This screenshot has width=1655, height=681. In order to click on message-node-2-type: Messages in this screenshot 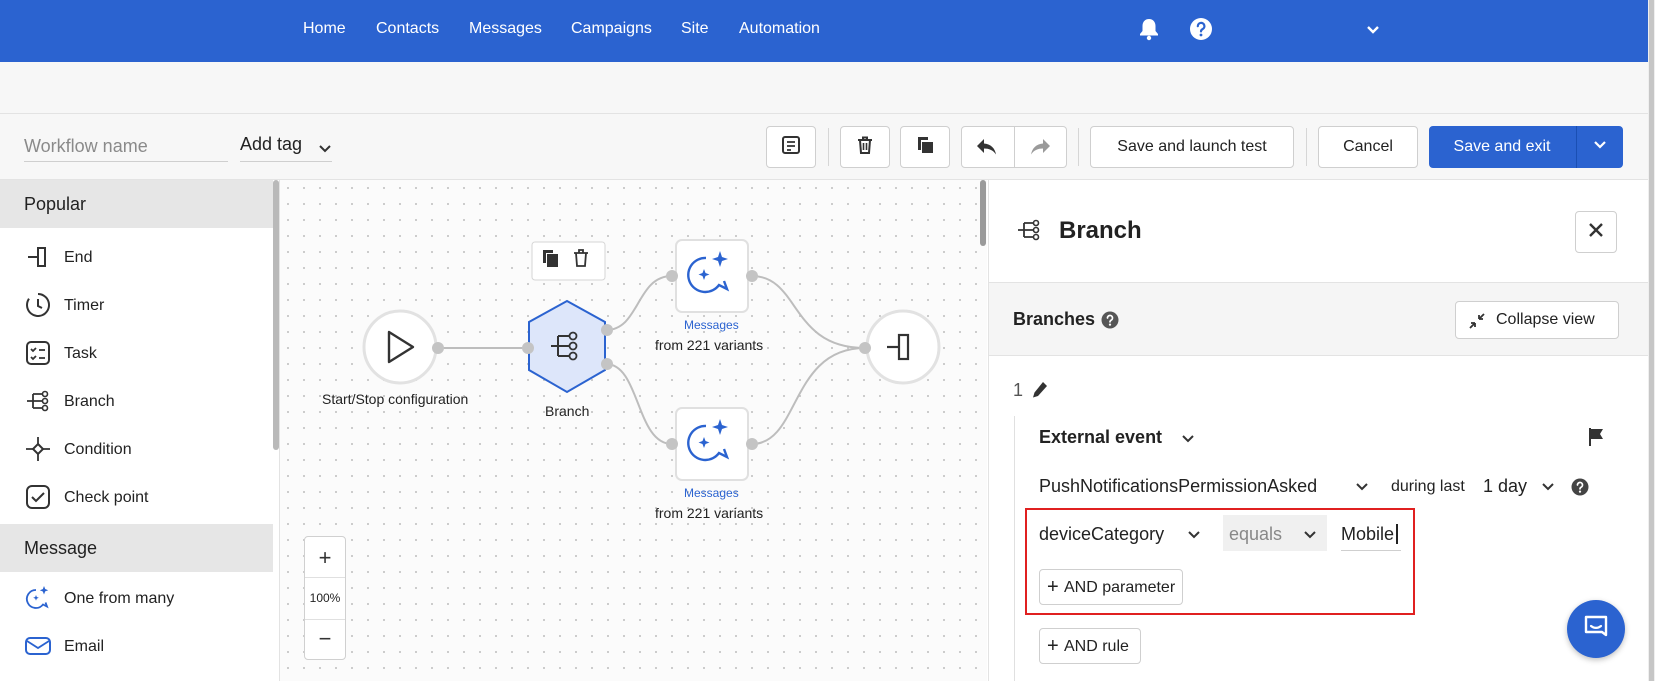, I will do `click(711, 493)`.